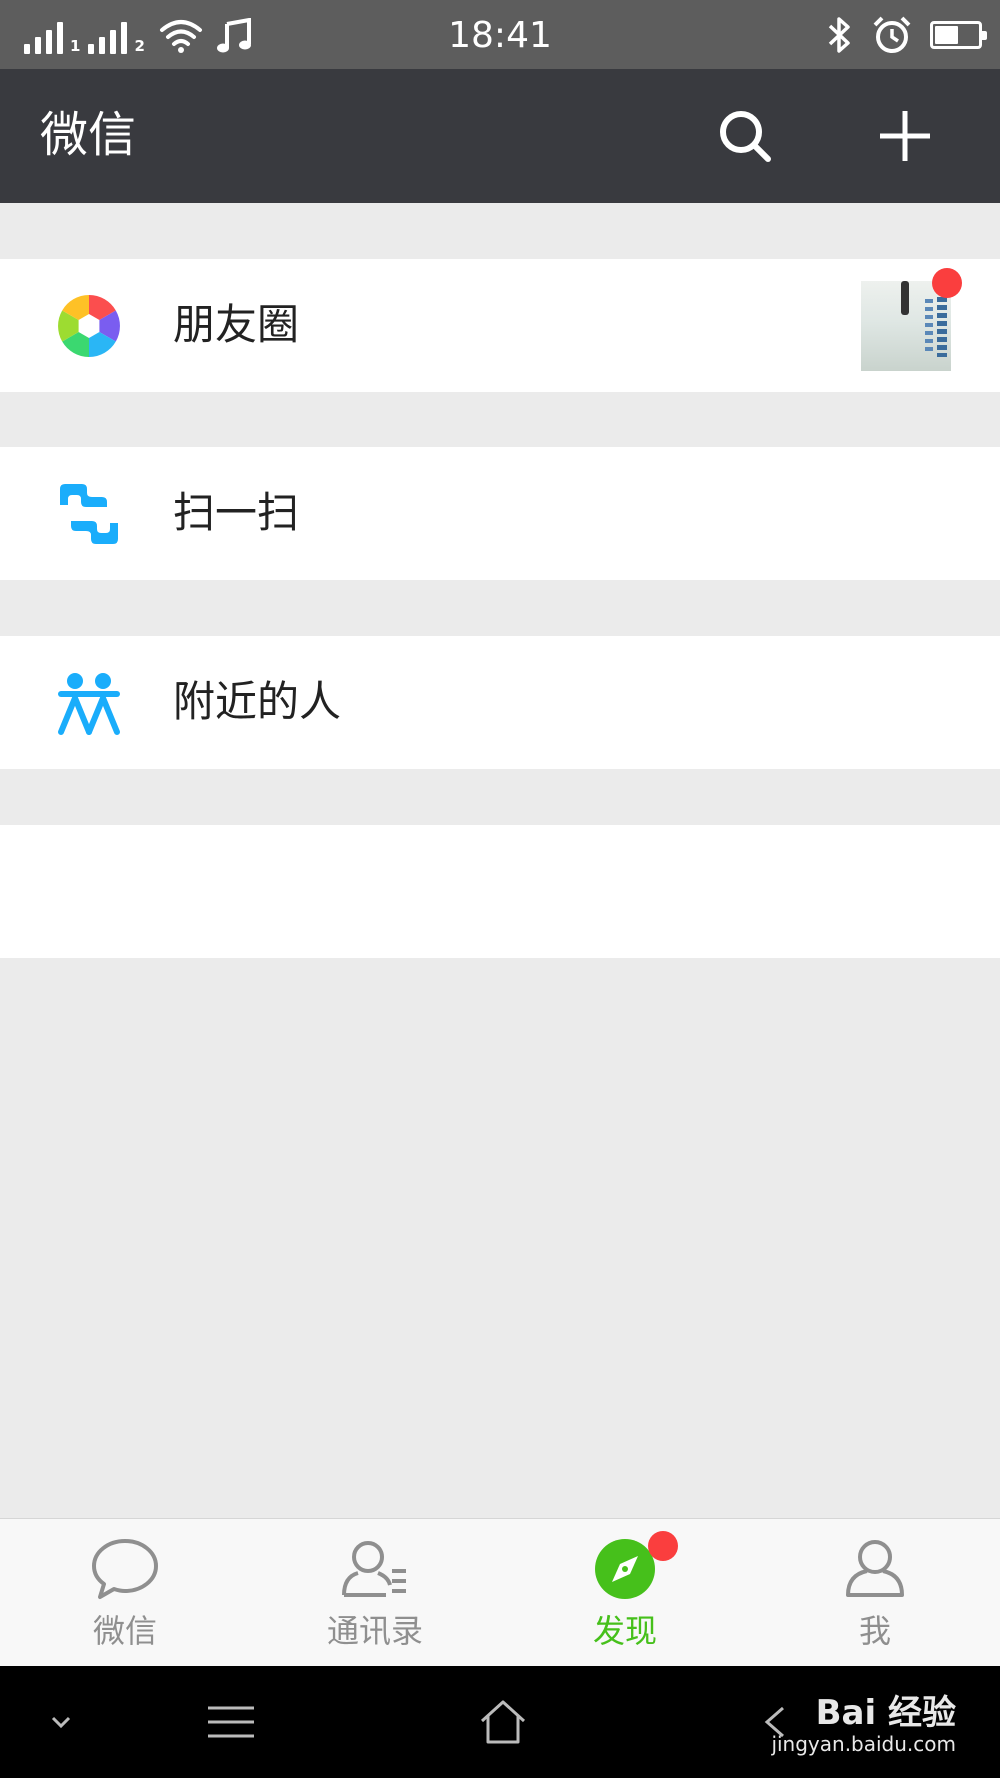  I want to click on chat-bubble-icon, so click(125, 1569).